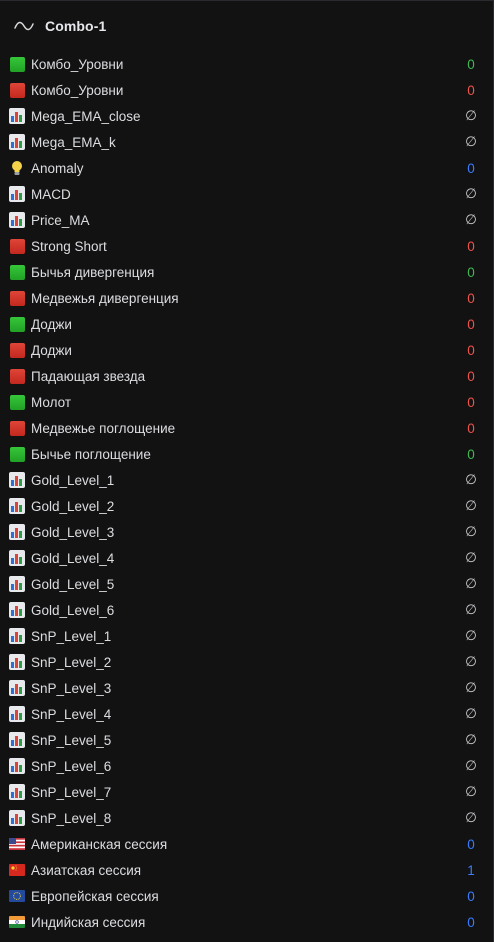 This screenshot has height=942, width=494. What do you see at coordinates (246, 792) in the screenshot?
I see `indicator-row: SnP_Level_7 ∅` at bounding box center [246, 792].